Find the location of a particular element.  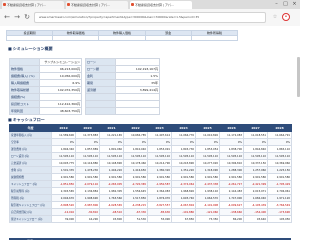

cashflow-cell: 10,337,150 is located at coordinates (255, 163).